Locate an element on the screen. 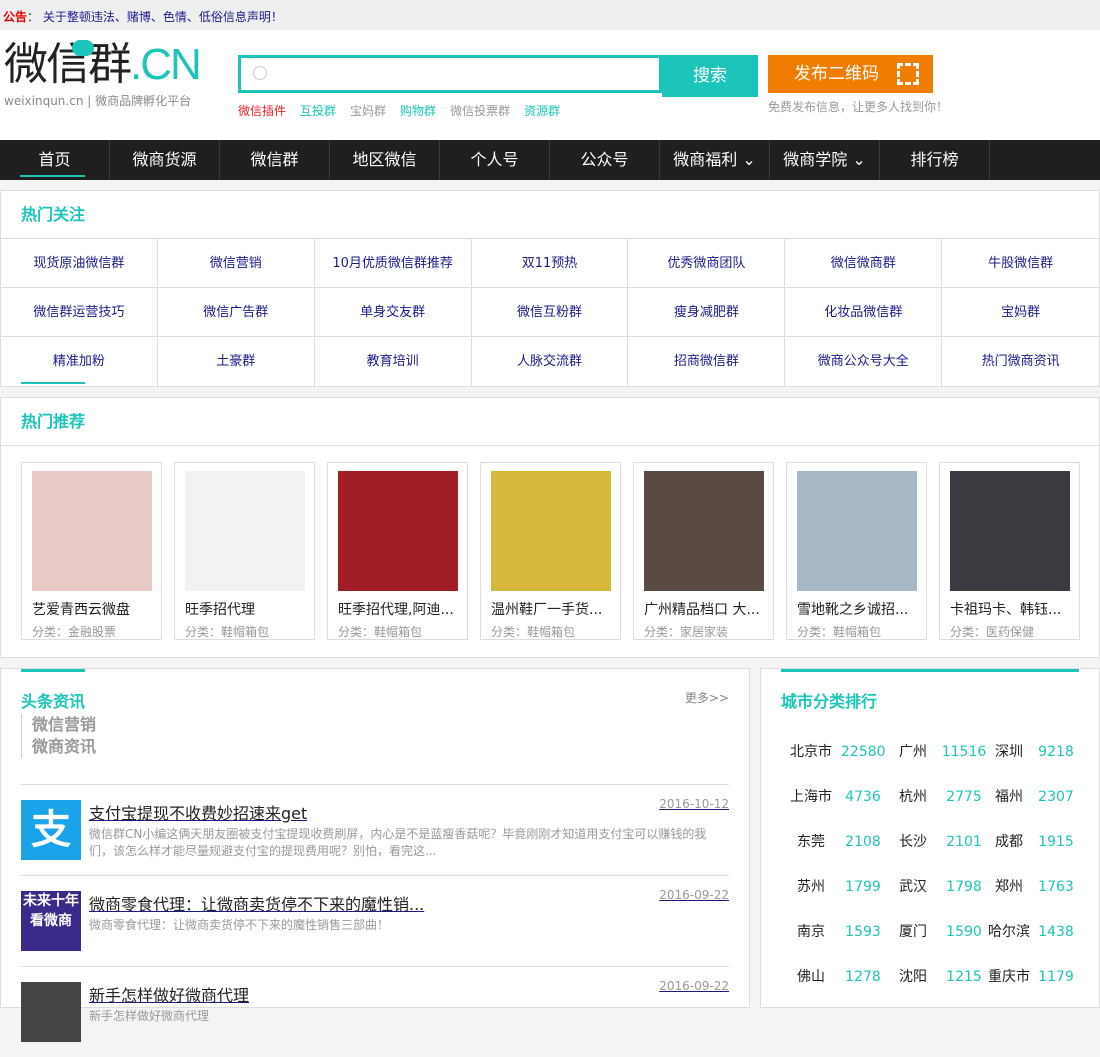 This screenshot has height=1057, width=1100. hot-follow-link: 微信营销 is located at coordinates (236, 263).